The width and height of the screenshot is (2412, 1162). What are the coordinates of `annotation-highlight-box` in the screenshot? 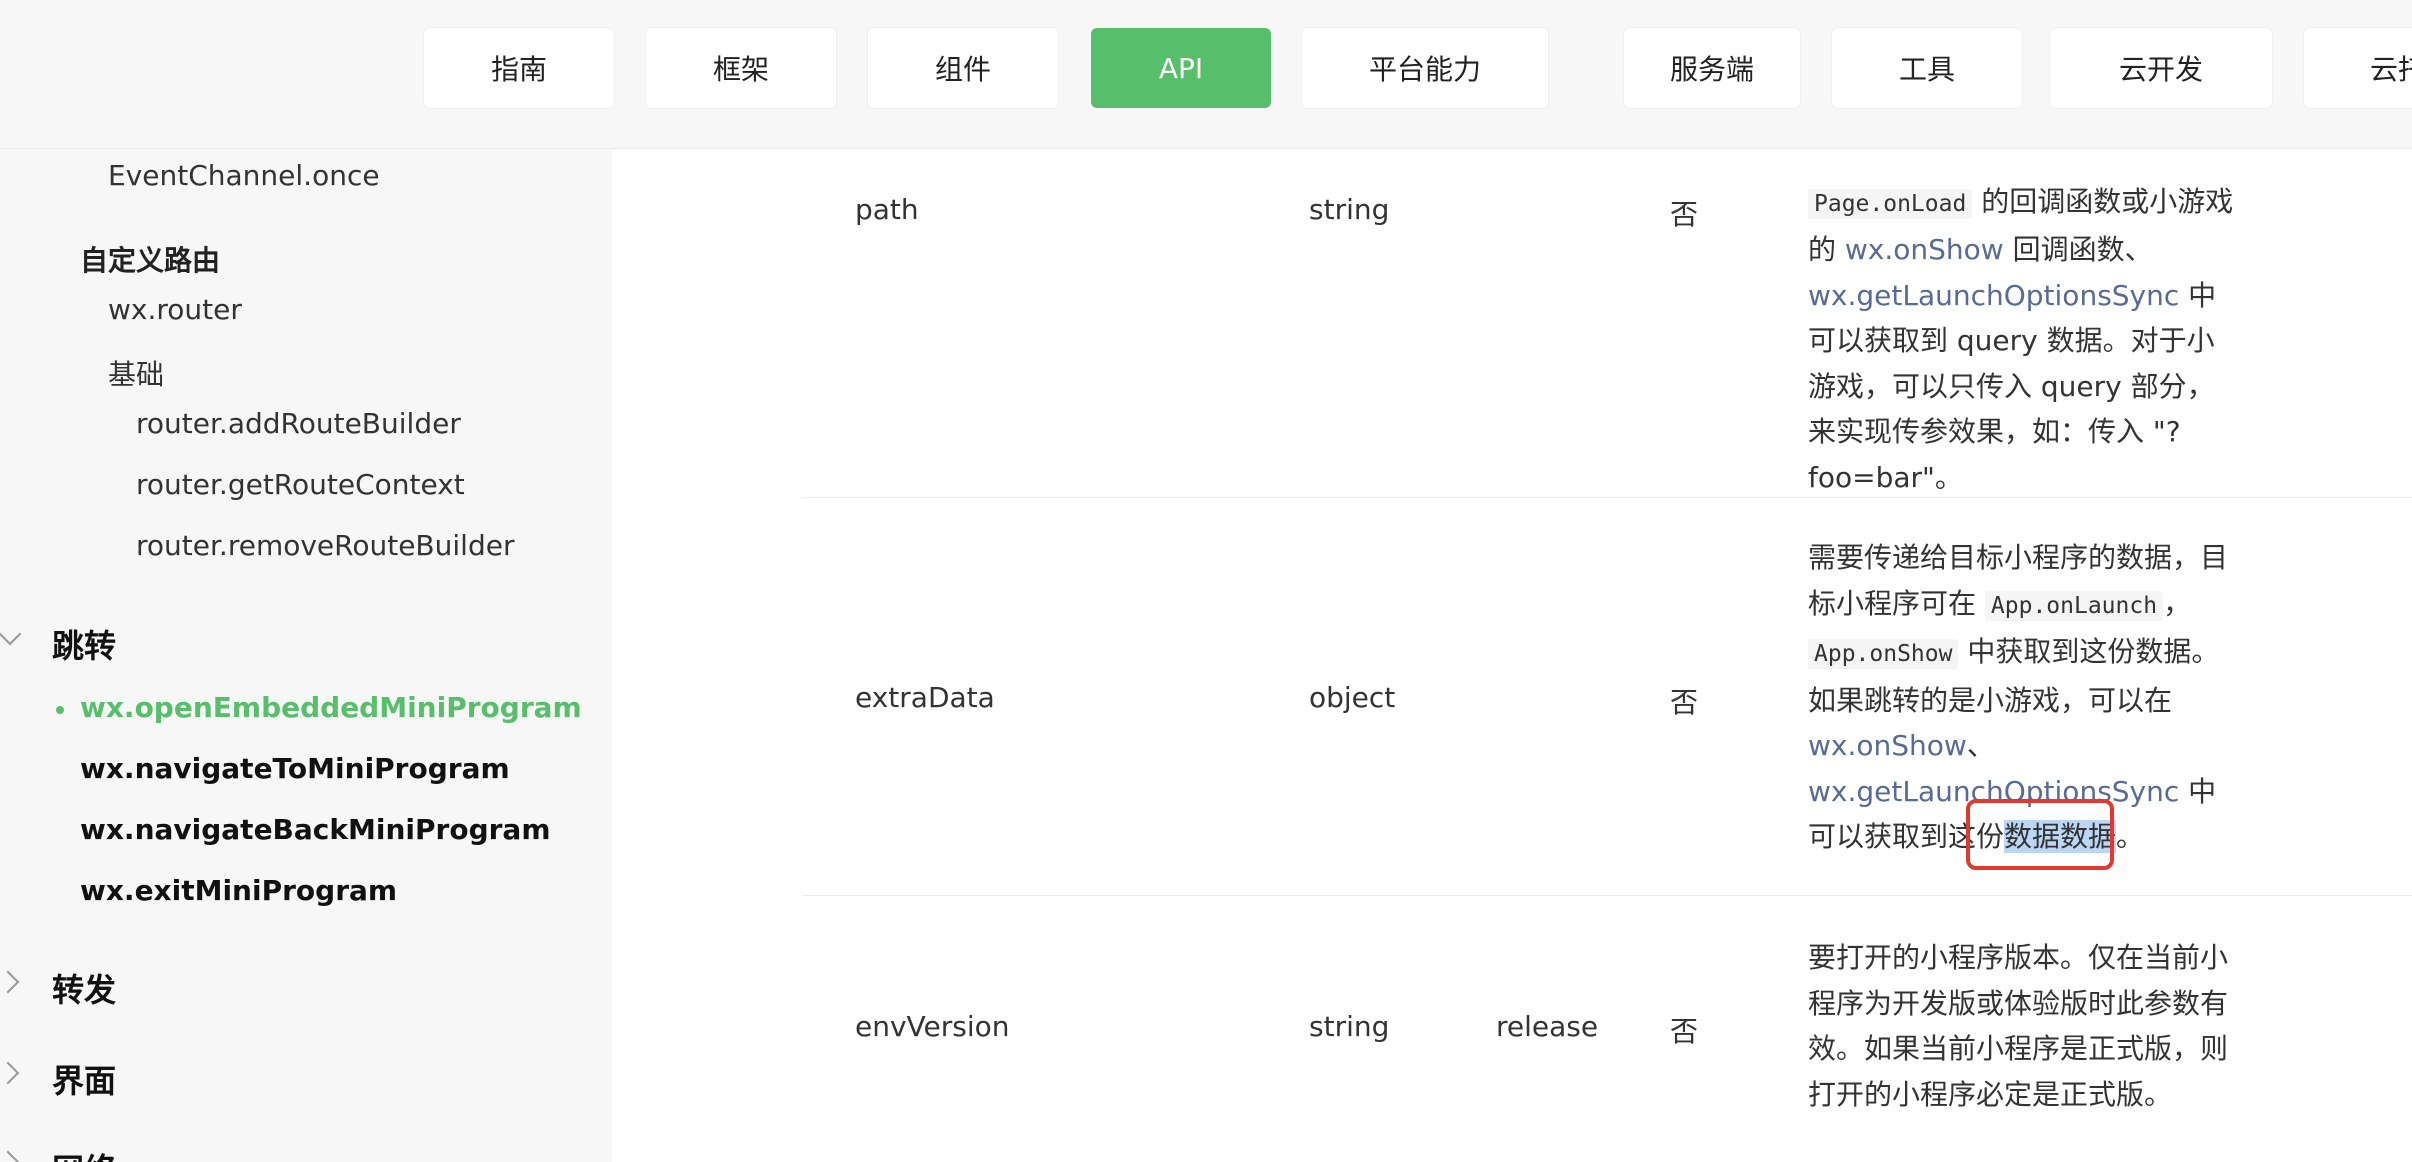 It's located at (2040, 834).